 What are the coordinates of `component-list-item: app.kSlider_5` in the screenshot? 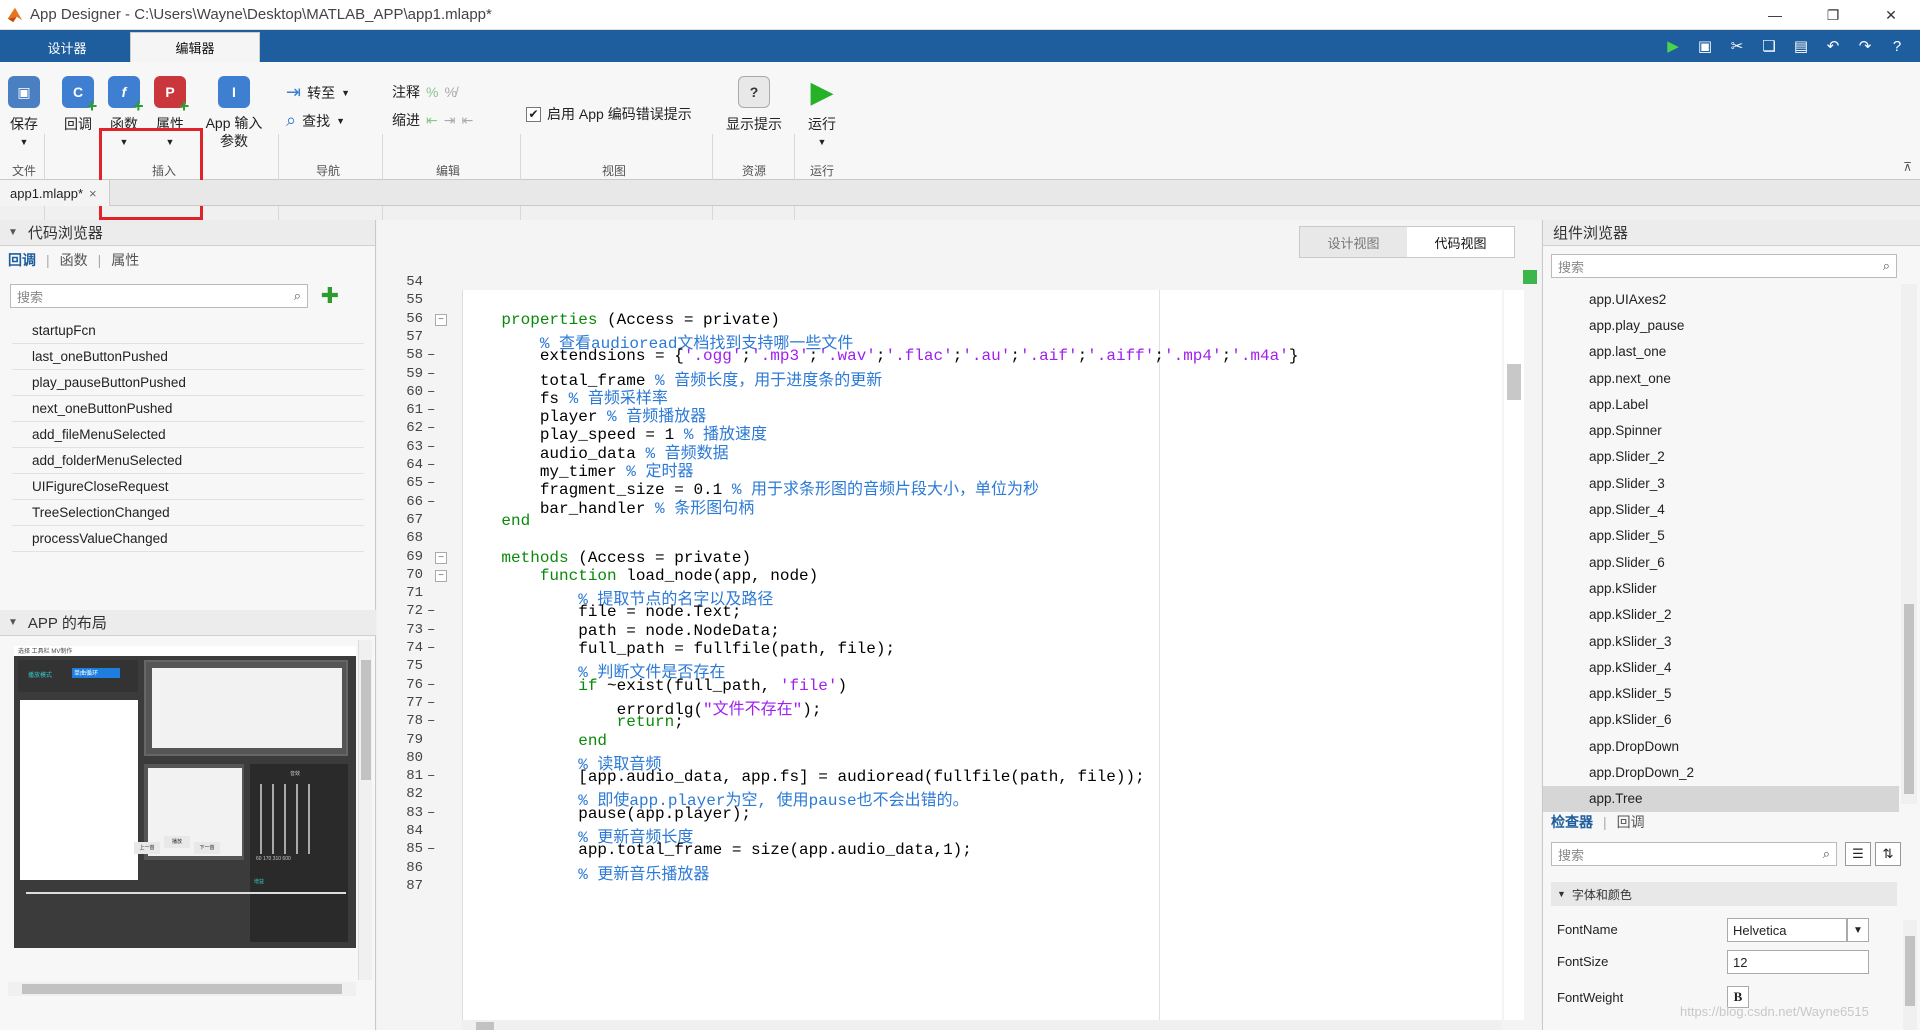 It's located at (1721, 693).